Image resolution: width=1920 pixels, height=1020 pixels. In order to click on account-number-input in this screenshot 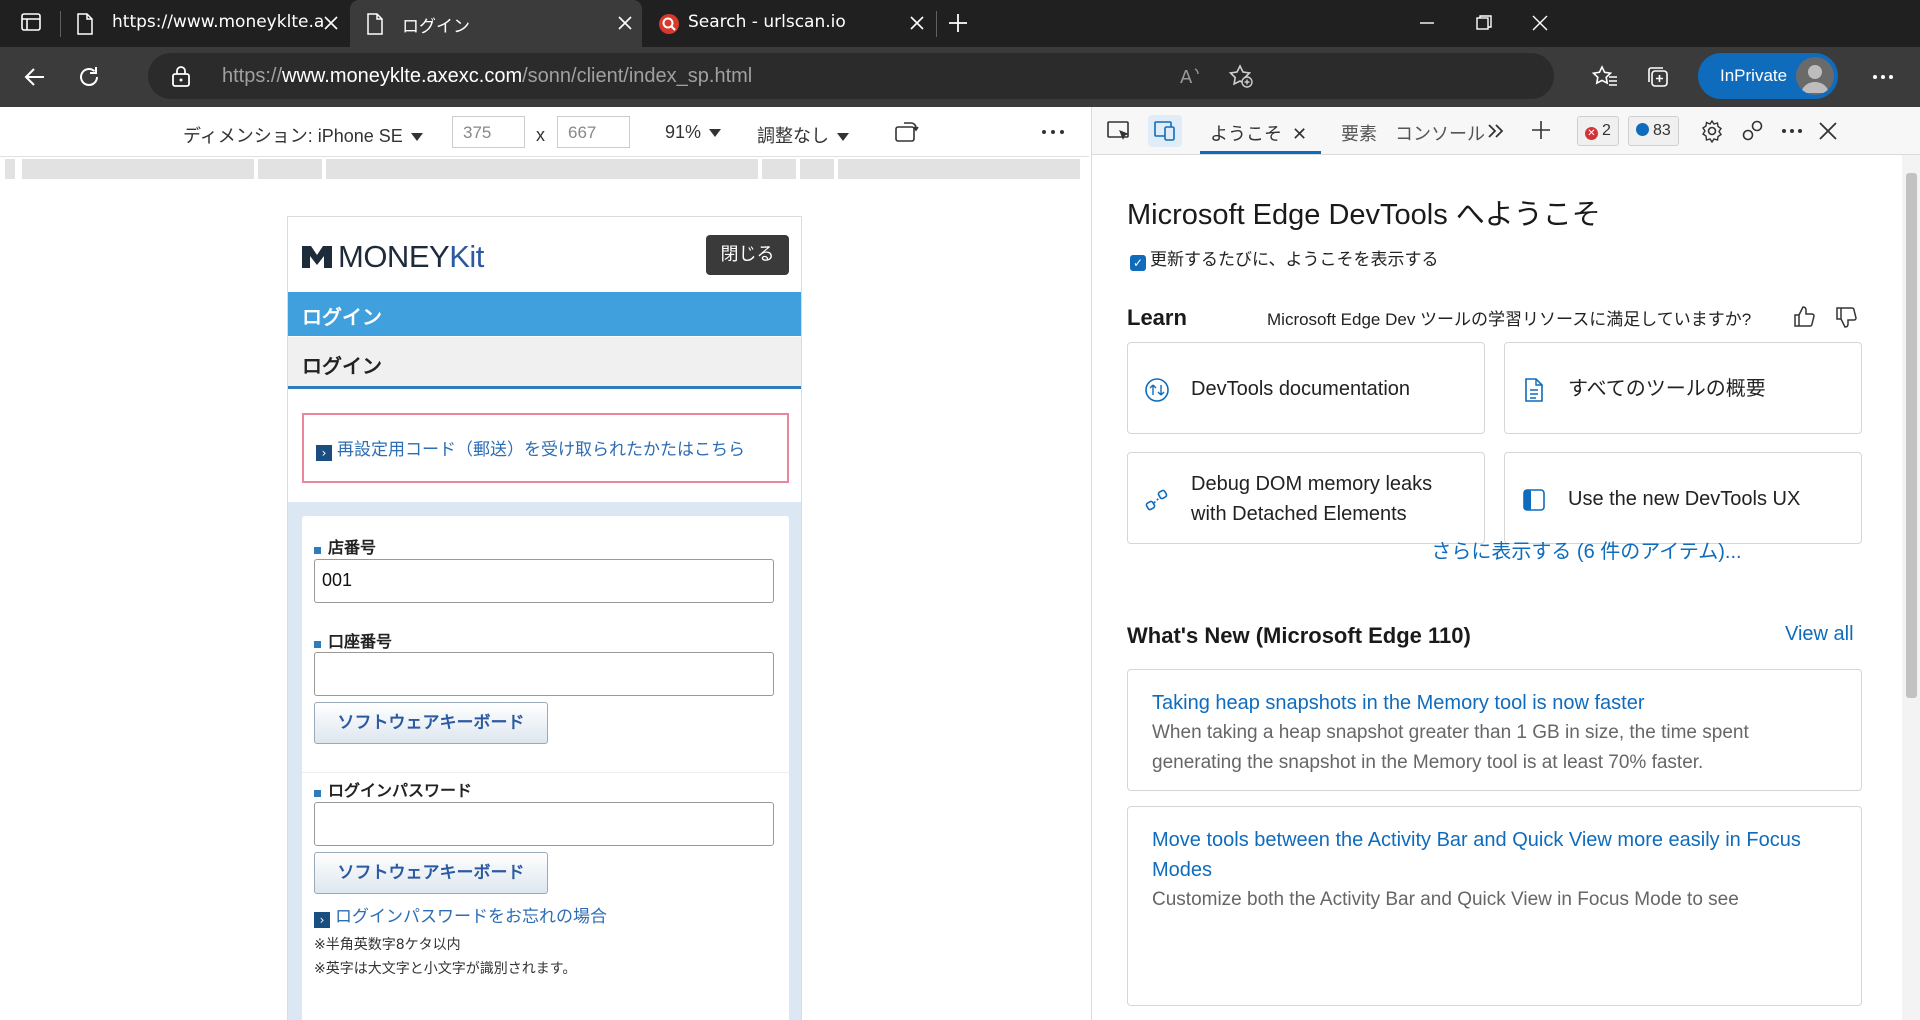, I will do `click(544, 674)`.